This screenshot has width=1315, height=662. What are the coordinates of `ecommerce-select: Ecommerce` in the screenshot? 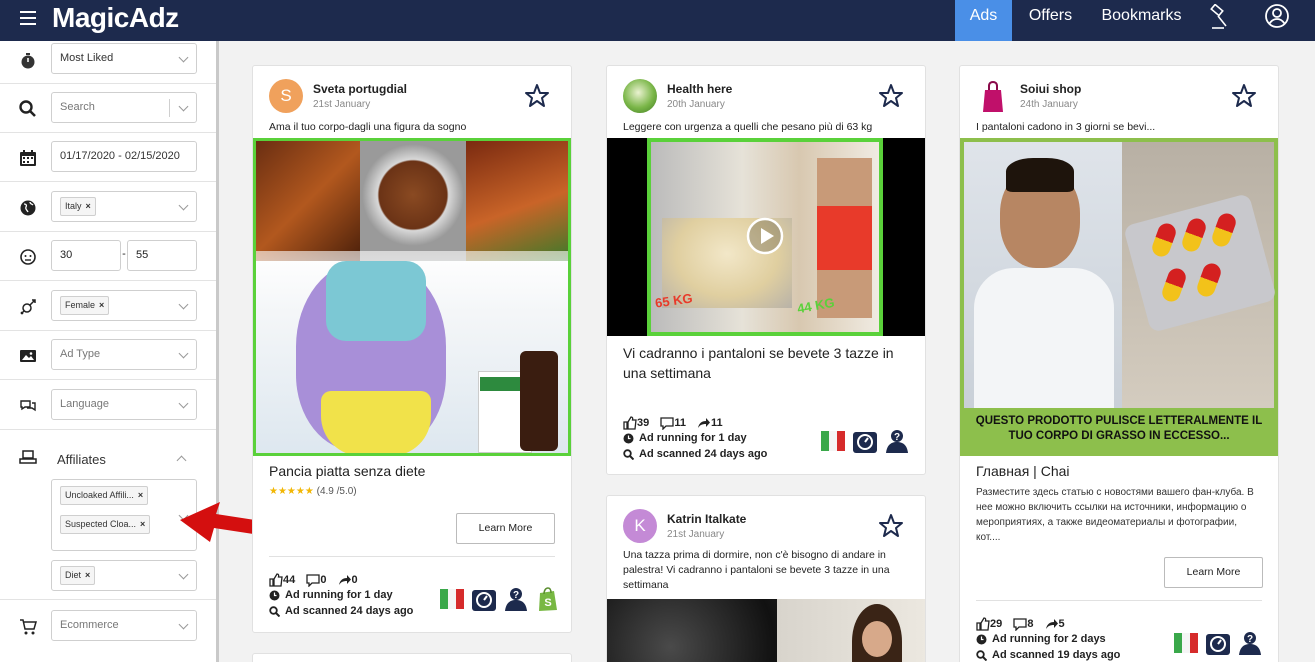 It's located at (124, 625).